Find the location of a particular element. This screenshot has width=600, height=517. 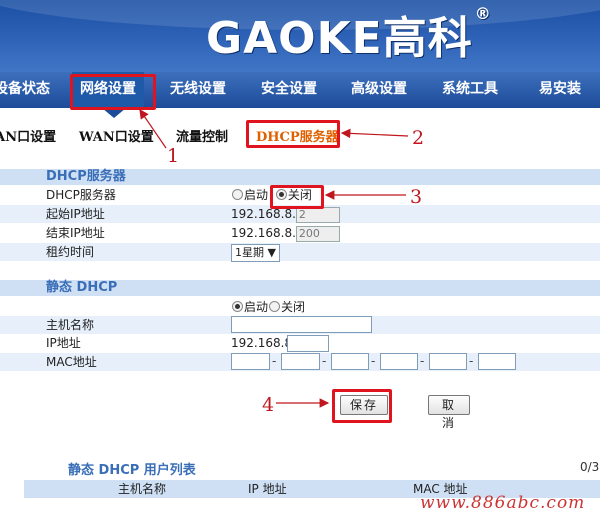

annotation-number-1: 1 is located at coordinates (173, 156).